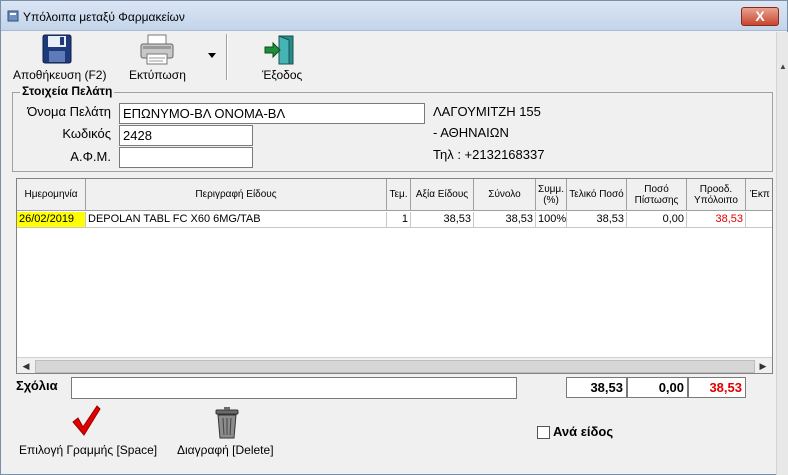  I want to click on afm-field, so click(186, 157).